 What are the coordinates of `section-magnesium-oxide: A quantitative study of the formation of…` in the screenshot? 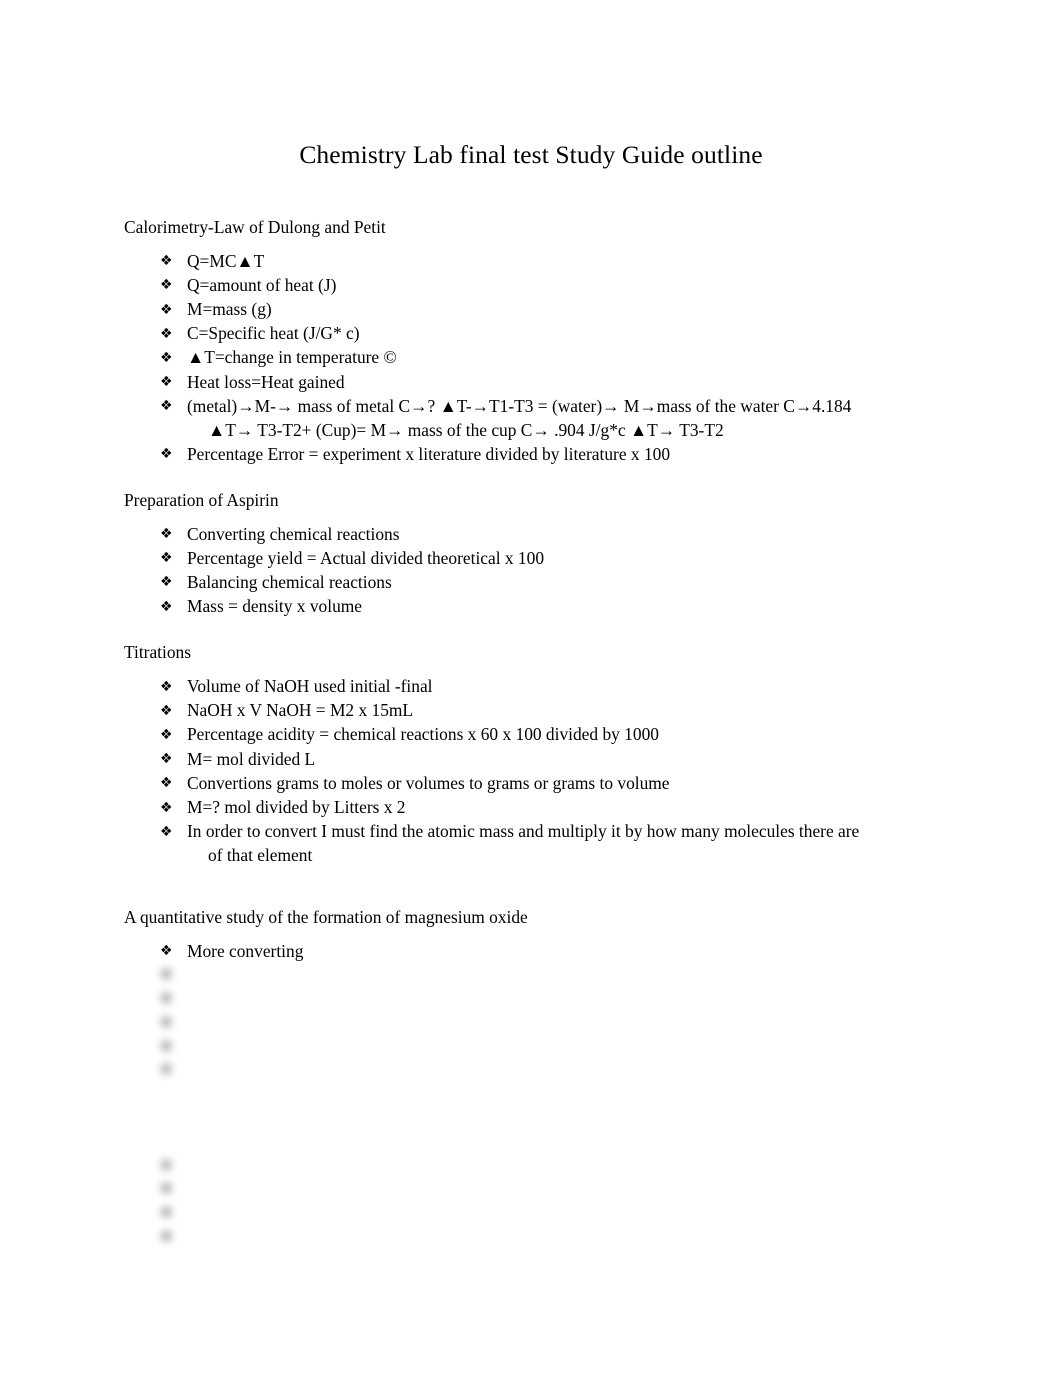 It's located at (539, 934).